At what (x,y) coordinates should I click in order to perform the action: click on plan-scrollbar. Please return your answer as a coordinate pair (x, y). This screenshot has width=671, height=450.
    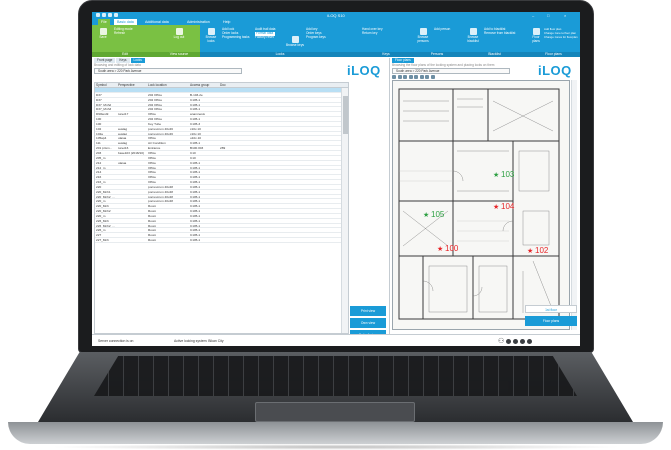
    Looking at the image, I should click on (574, 205).